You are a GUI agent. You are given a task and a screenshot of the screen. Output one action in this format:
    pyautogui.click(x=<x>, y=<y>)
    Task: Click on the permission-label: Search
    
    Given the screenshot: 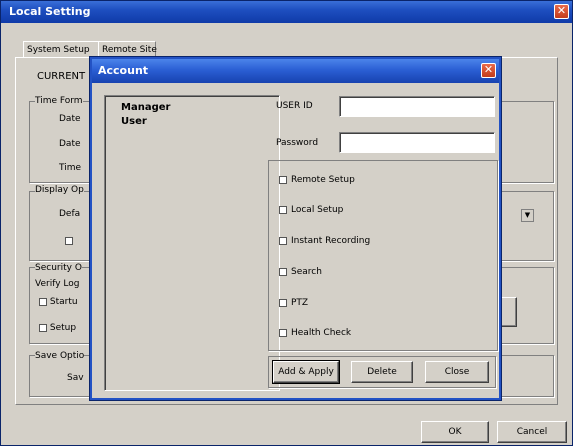 What is the action you would take?
    pyautogui.click(x=306, y=272)
    